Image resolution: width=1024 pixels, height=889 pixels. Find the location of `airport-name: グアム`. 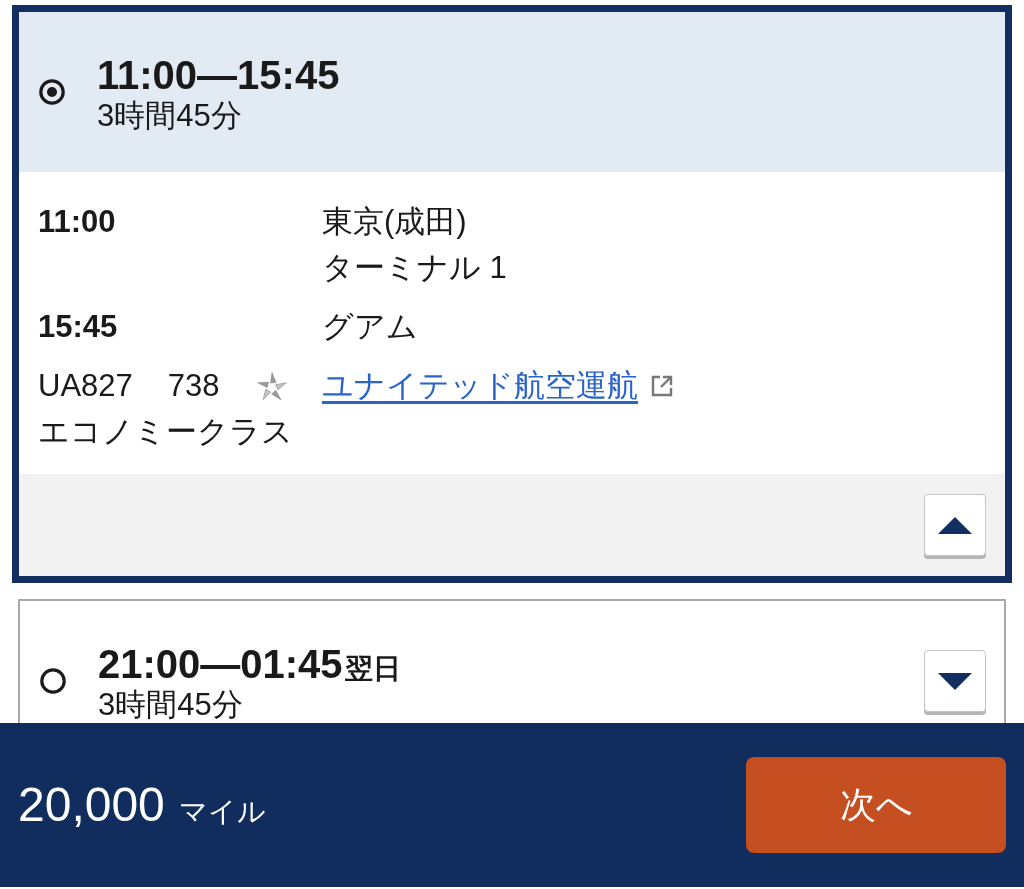

airport-name: グアム is located at coordinates (370, 327).